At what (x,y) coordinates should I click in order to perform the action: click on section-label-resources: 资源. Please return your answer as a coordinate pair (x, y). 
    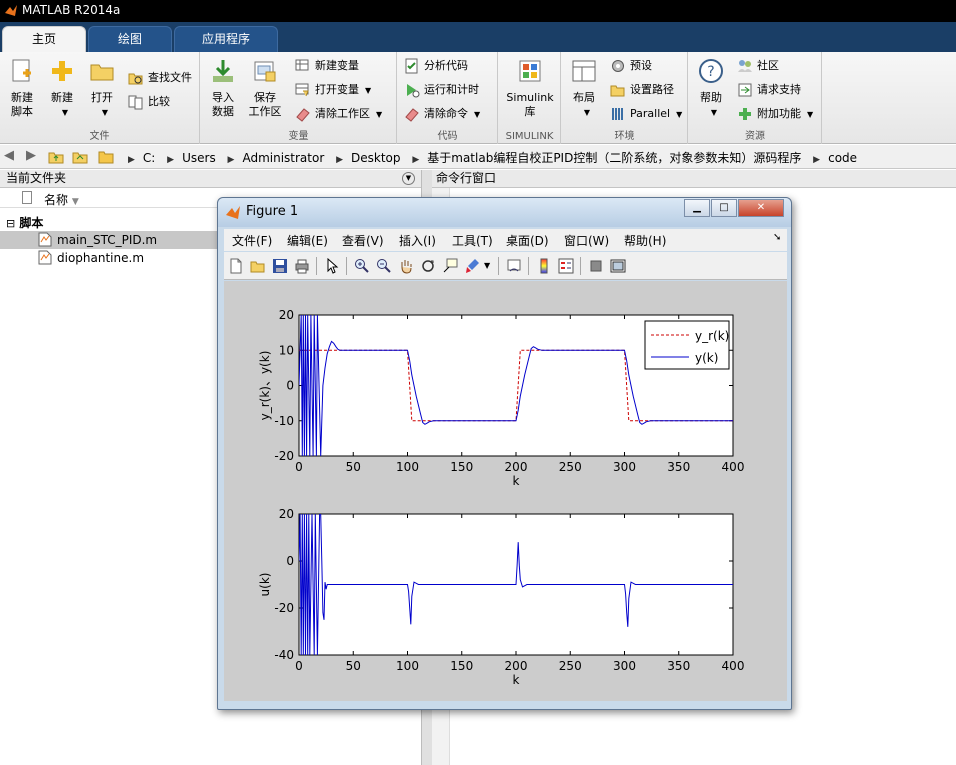
    Looking at the image, I should click on (755, 136).